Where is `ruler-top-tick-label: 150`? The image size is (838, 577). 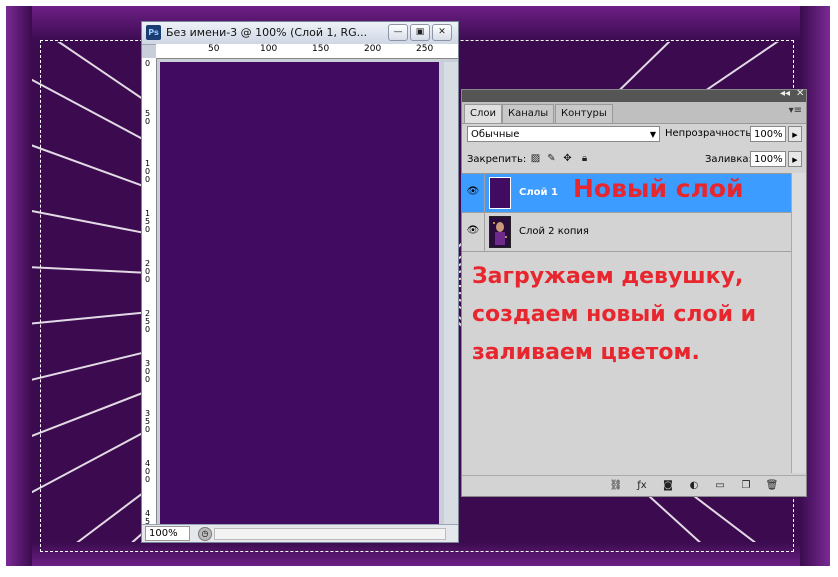
ruler-top-tick-label: 150 is located at coordinates (321, 49).